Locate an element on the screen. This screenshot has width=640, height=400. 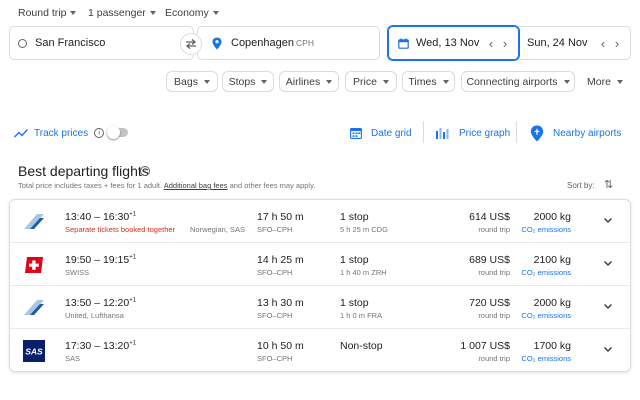
date-grid-icon is located at coordinates (356, 133).